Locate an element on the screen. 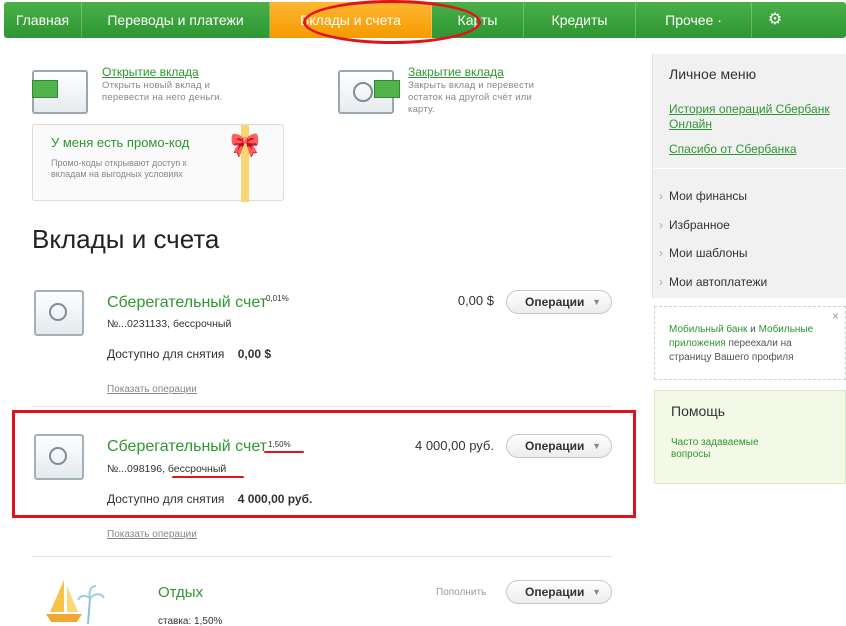  sidebar-item-autopayments: Мои автоплатежи is located at coordinates (713, 282).